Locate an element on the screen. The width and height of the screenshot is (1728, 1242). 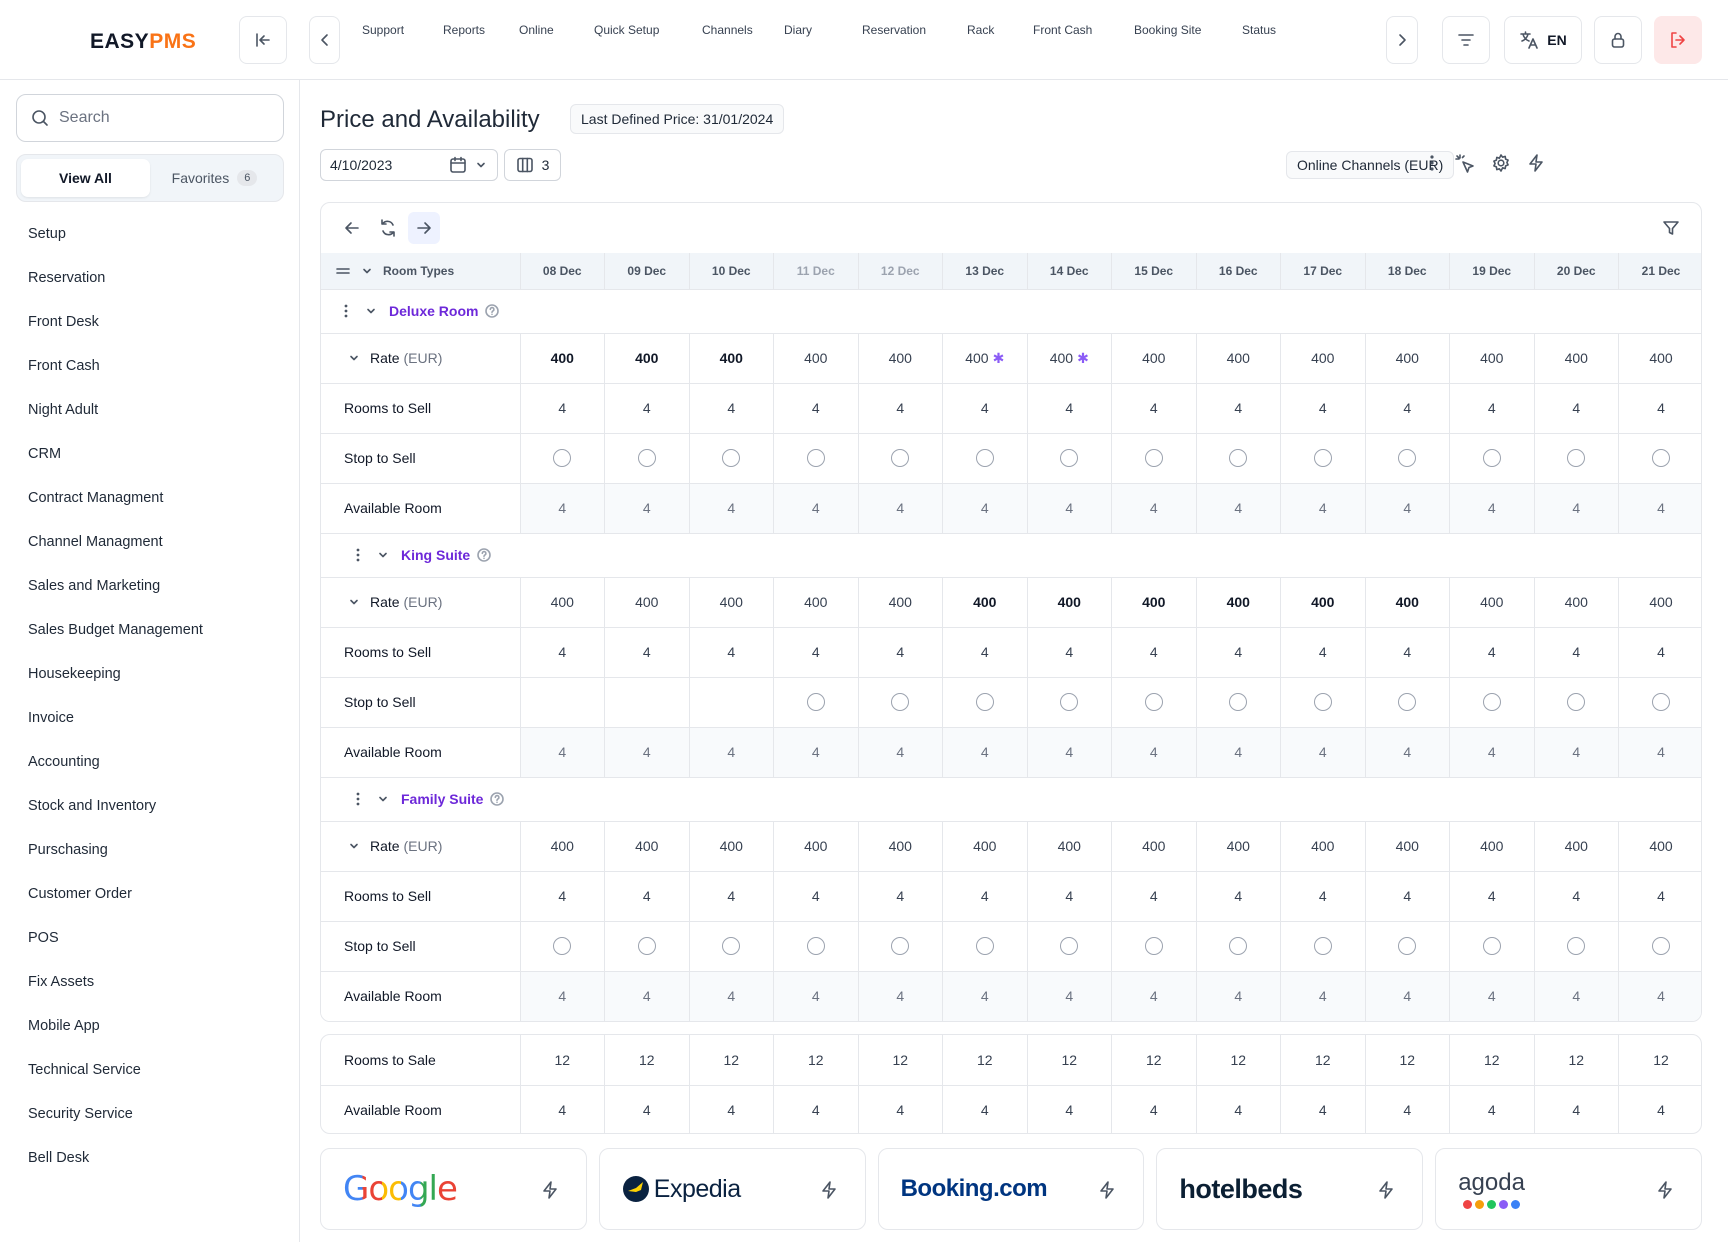
date-header: 12 Dec is located at coordinates (900, 271).